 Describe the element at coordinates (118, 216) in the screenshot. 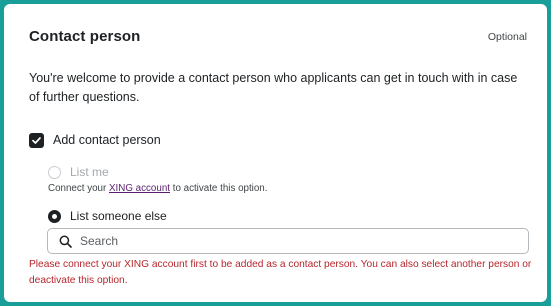

I see `radio-list-someone-else-label: List someone else` at that location.